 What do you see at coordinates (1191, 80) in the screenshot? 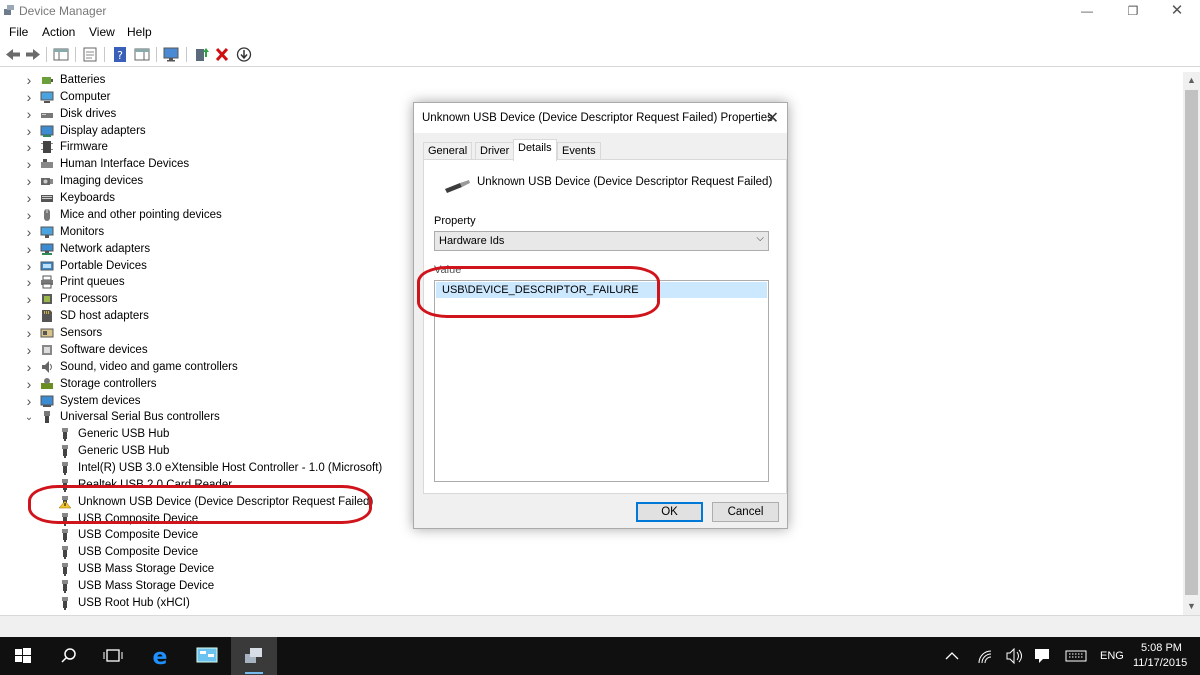
I see `scroll-up-arrow-icon: ▲` at bounding box center [1191, 80].